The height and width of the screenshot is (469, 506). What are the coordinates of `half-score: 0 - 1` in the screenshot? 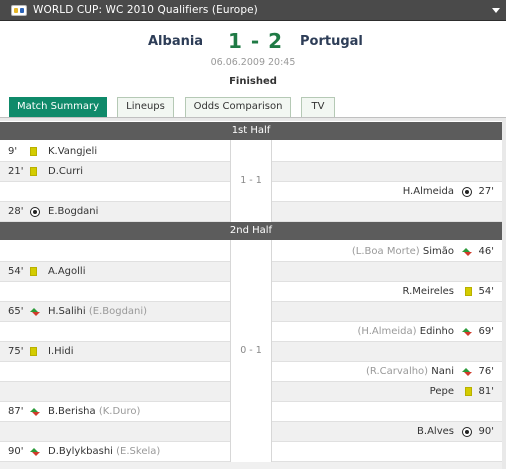 It's located at (251, 351).